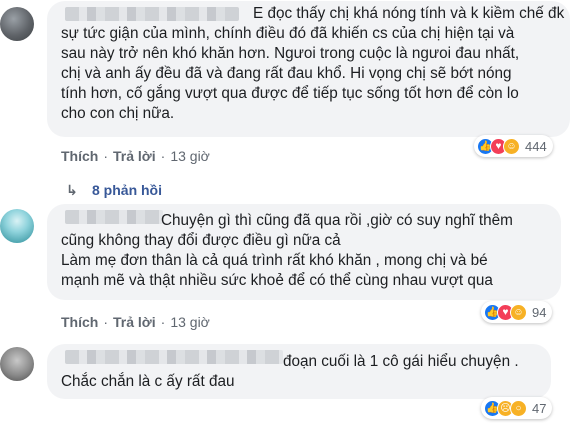 This screenshot has width=583, height=423. I want to click on reaction-count: 47, so click(539, 408).